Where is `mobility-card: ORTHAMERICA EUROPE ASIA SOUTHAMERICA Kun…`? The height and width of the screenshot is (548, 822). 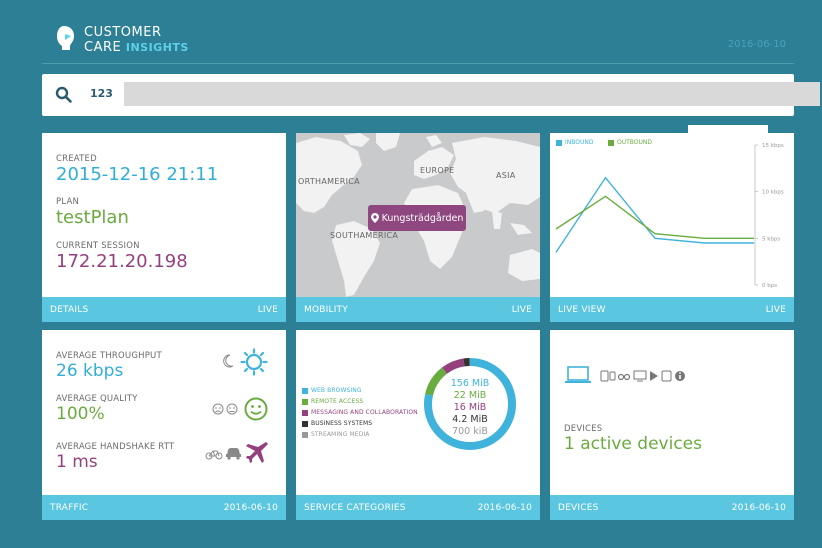 mobility-card: ORTHAMERICA EUROPE ASIA SOUTHAMERICA Kun… is located at coordinates (418, 227).